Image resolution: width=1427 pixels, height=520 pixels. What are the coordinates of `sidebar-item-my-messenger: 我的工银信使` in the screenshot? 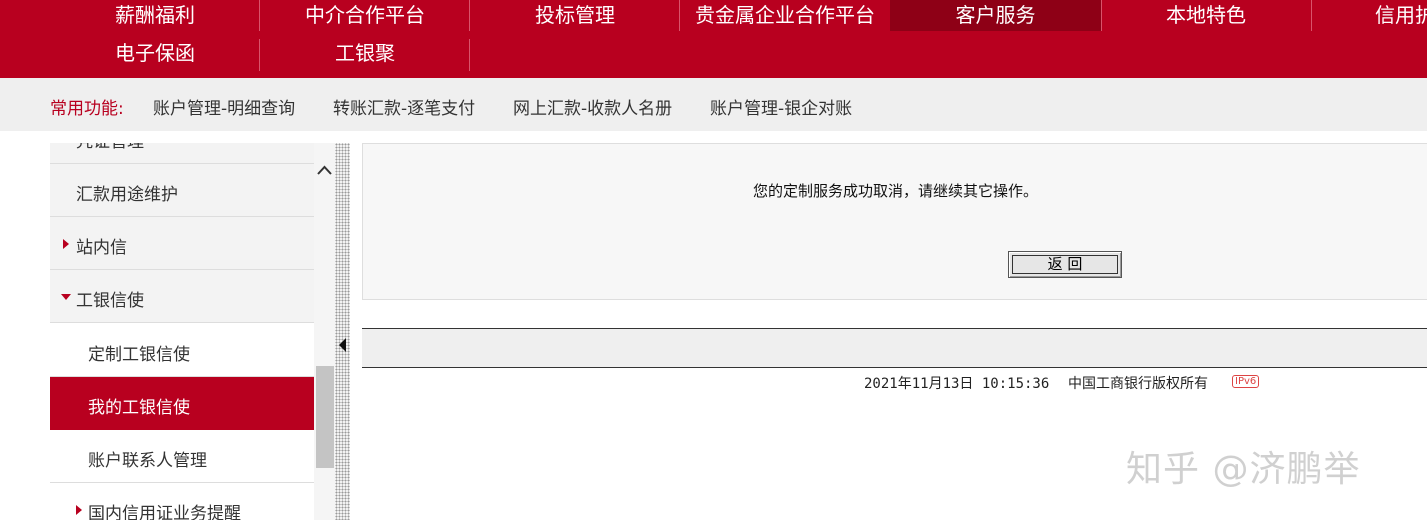 It's located at (182, 403).